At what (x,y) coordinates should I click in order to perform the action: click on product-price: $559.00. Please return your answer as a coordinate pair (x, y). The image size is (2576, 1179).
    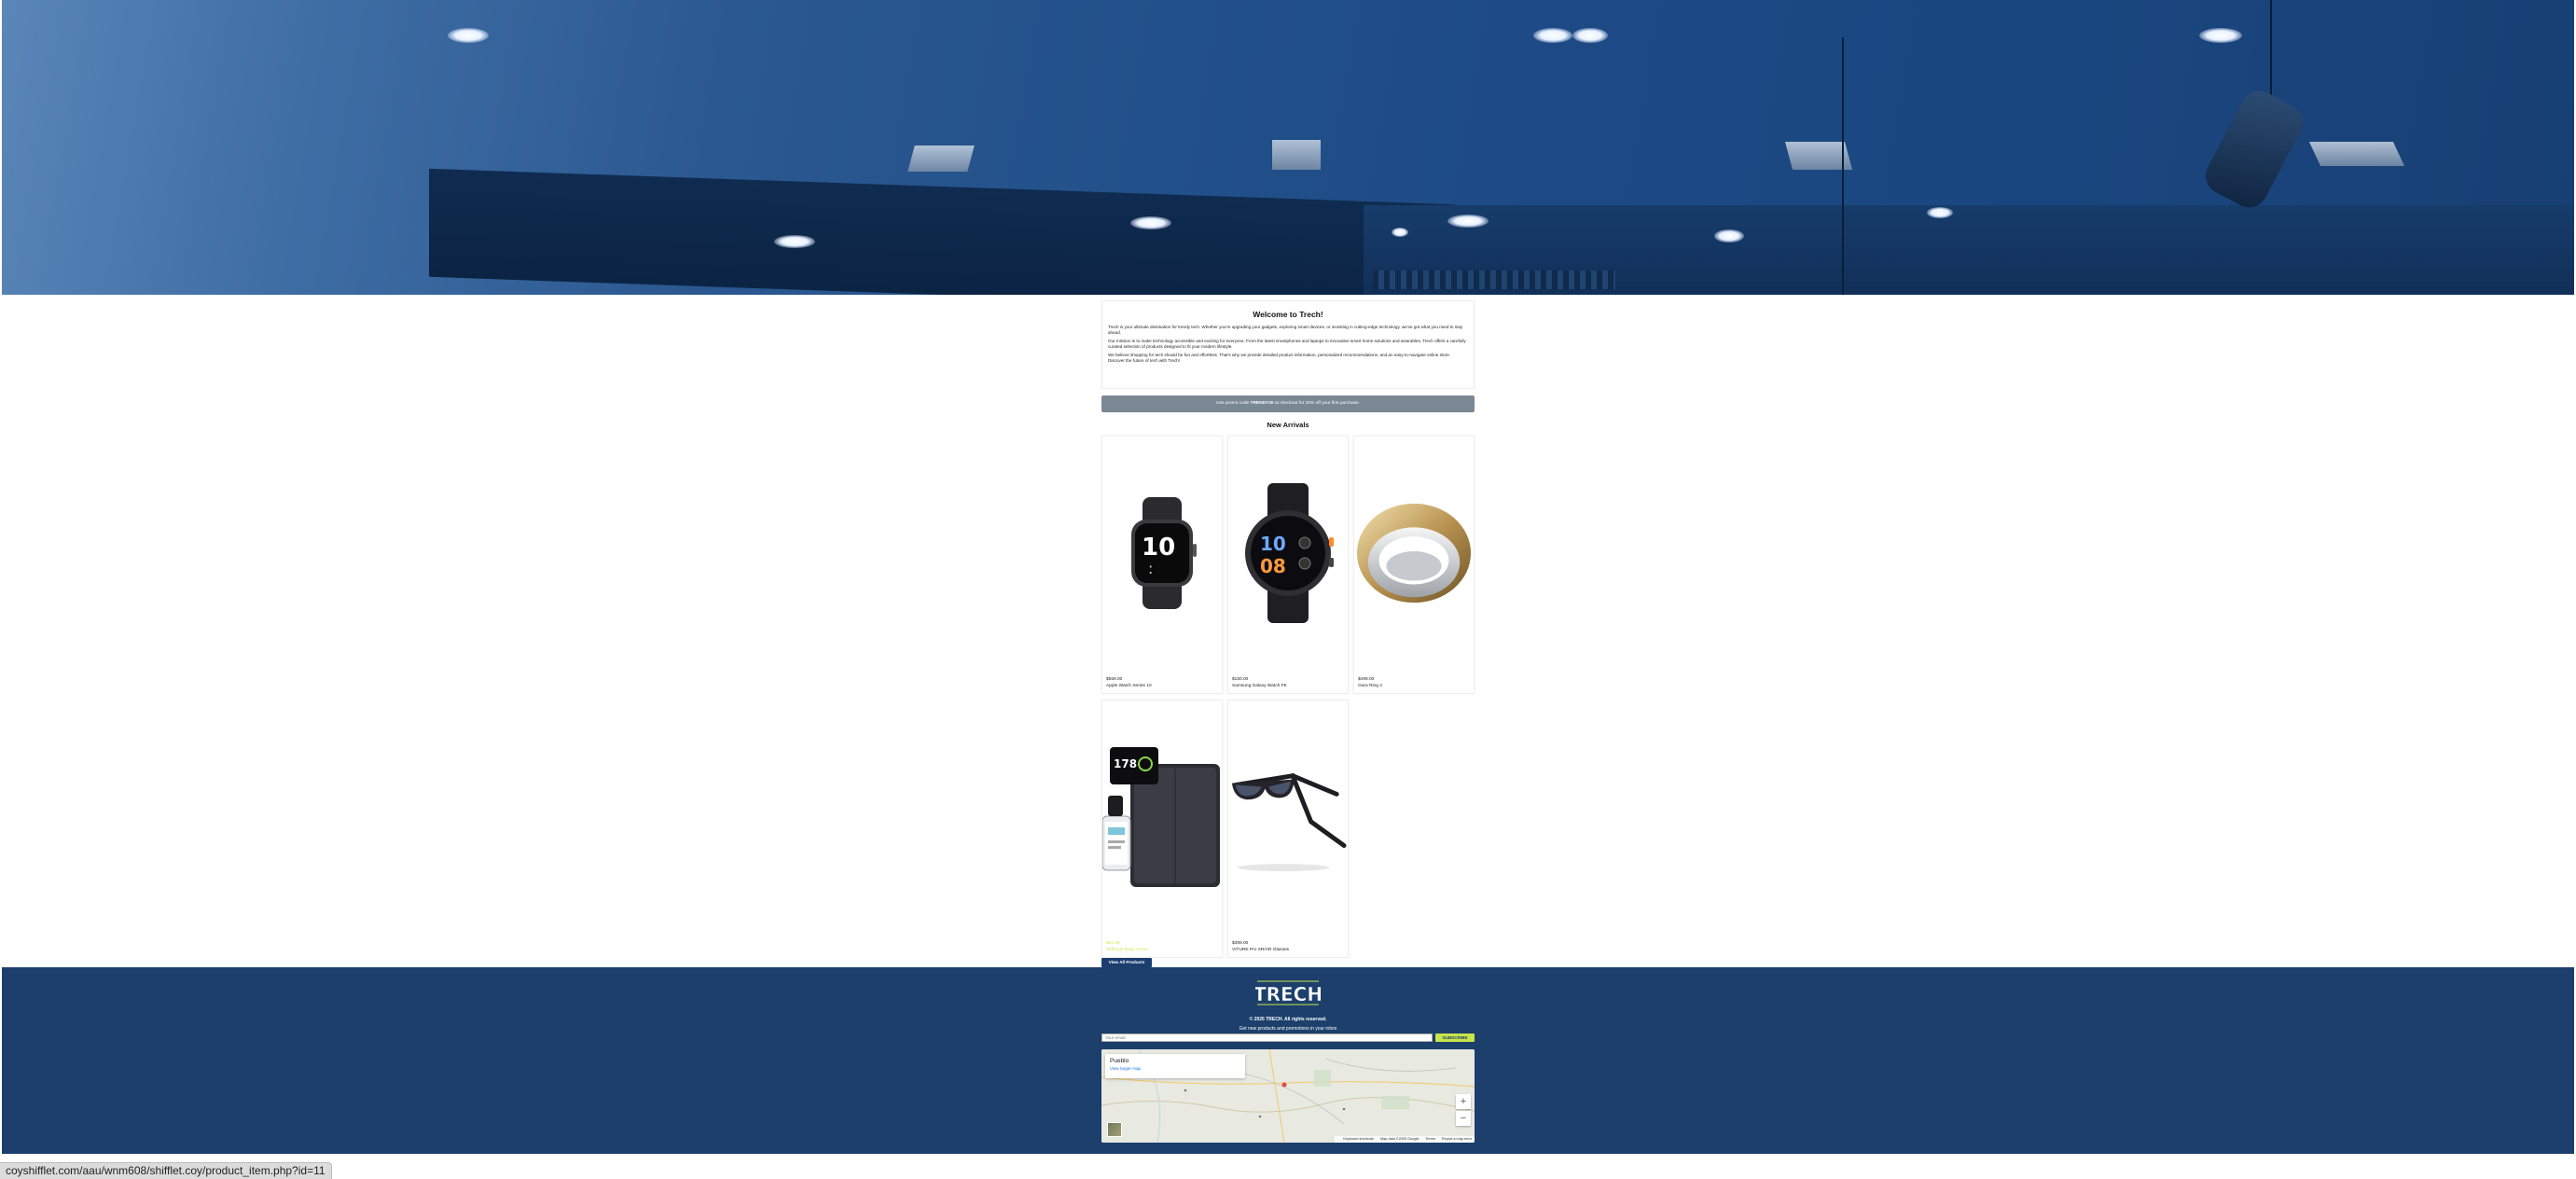
    Looking at the image, I should click on (1114, 679).